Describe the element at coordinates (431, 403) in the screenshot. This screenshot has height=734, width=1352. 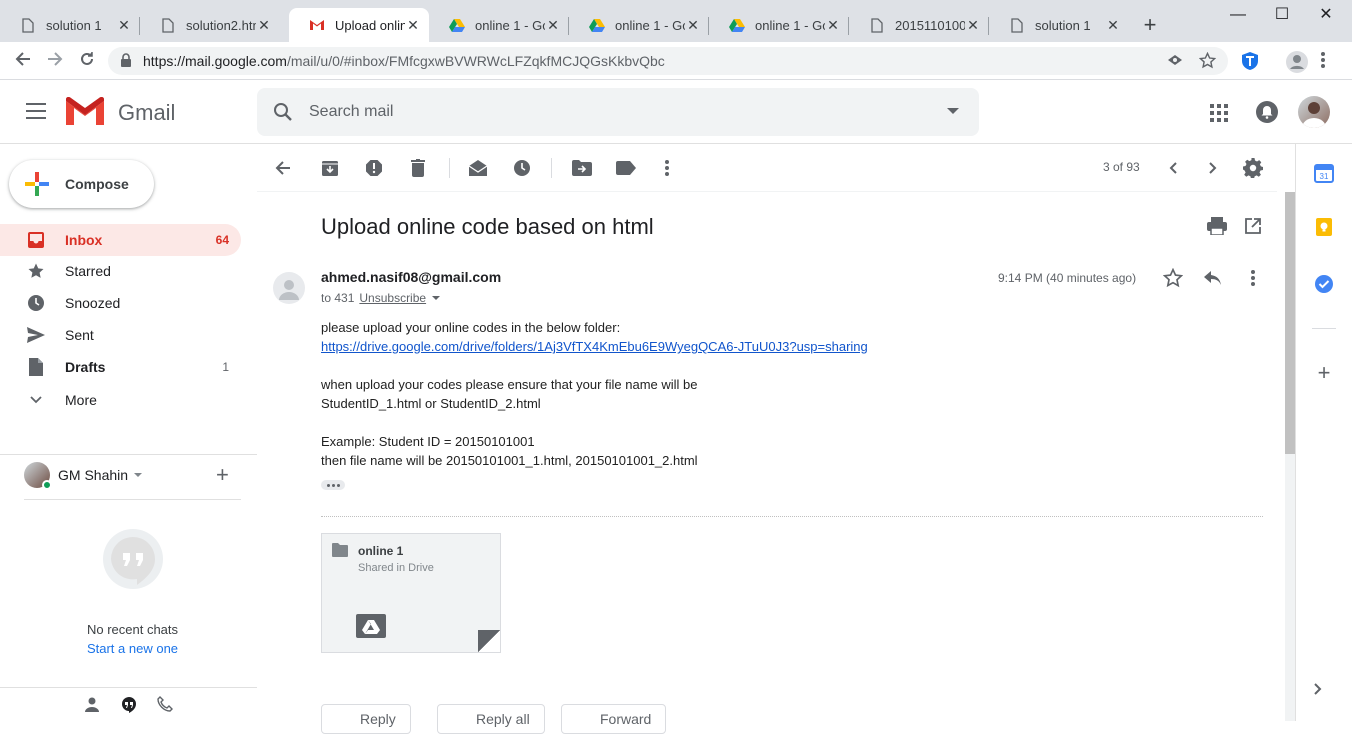
I see `body-line: StudentID_1.html or StudentID_2.html` at that location.